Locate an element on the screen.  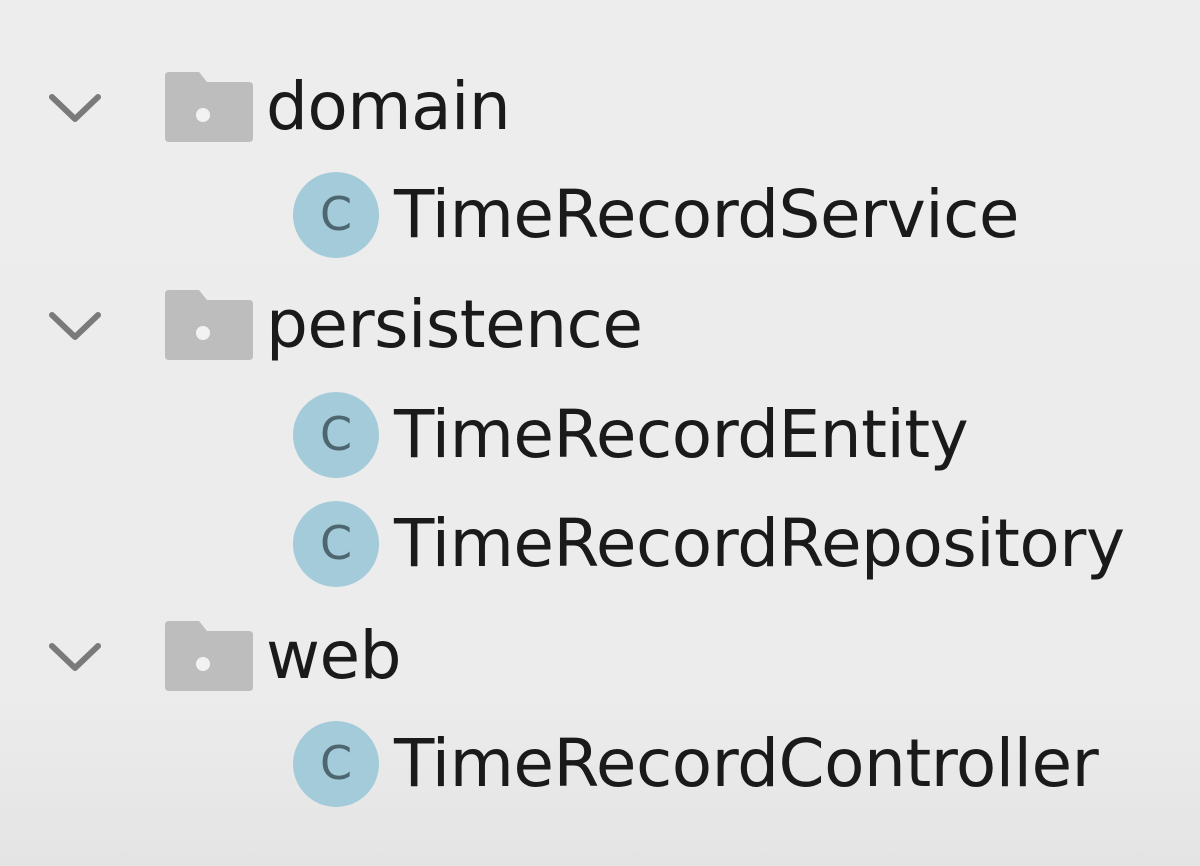
class-label: TimeRecordRepository is located at coordinates (759, 543).